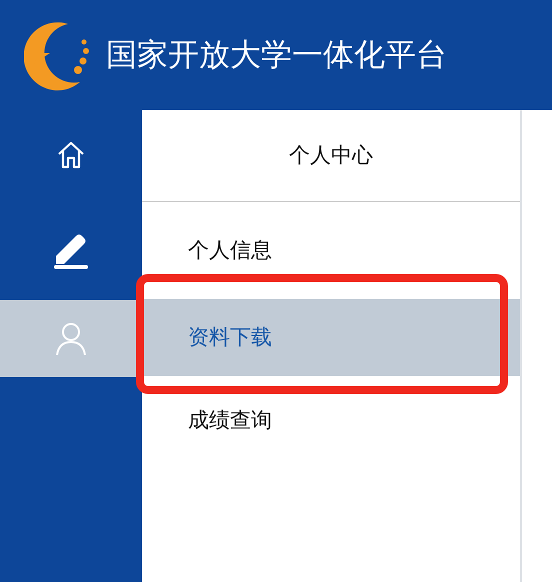 The width and height of the screenshot is (552, 582). Describe the element at coordinates (331, 337) in the screenshot. I see `menu-item: 资料下载` at that location.